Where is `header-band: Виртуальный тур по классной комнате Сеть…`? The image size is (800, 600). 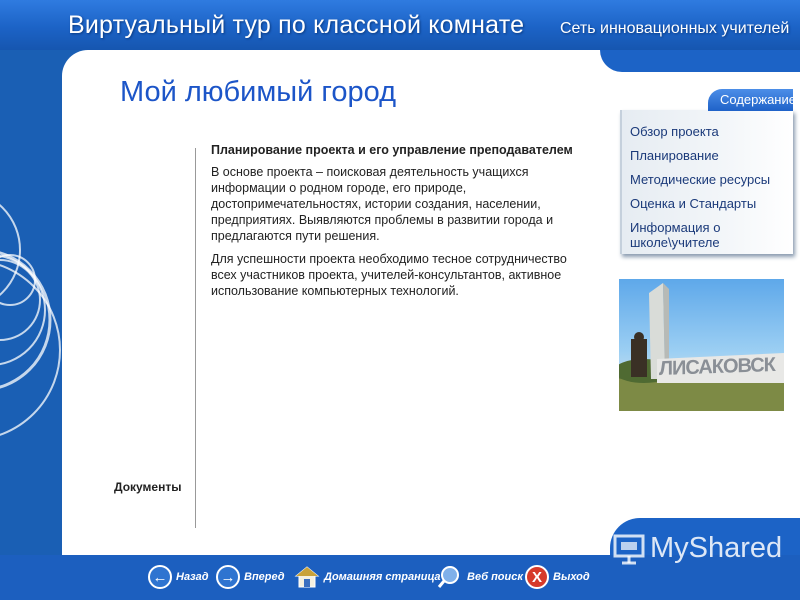
header-band: Виртуальный тур по классной комнате Сеть… is located at coordinates (400, 25).